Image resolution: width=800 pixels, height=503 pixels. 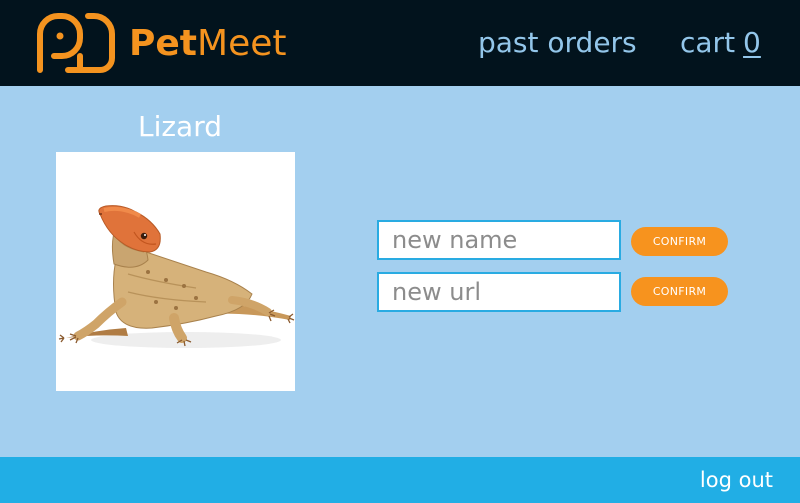 I want to click on confirm-url-button: CONFIRM, so click(x=679, y=291).